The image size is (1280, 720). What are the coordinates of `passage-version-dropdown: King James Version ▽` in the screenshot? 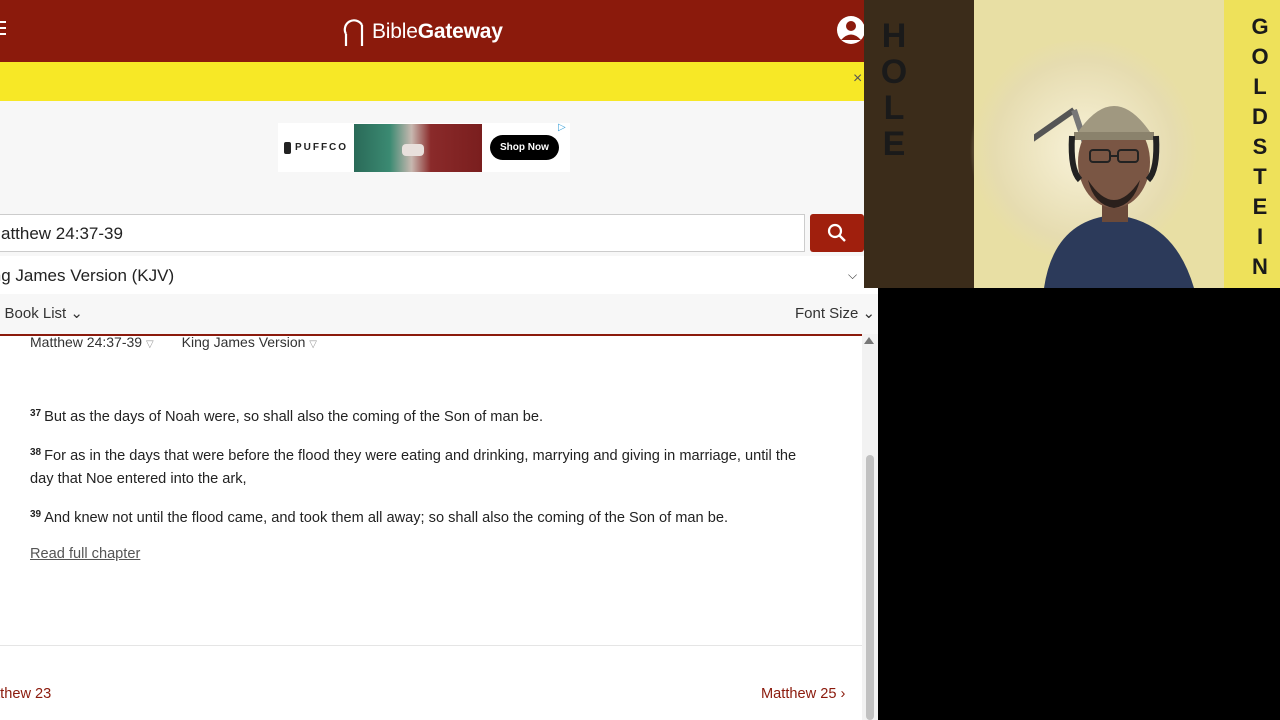 It's located at (249, 342).